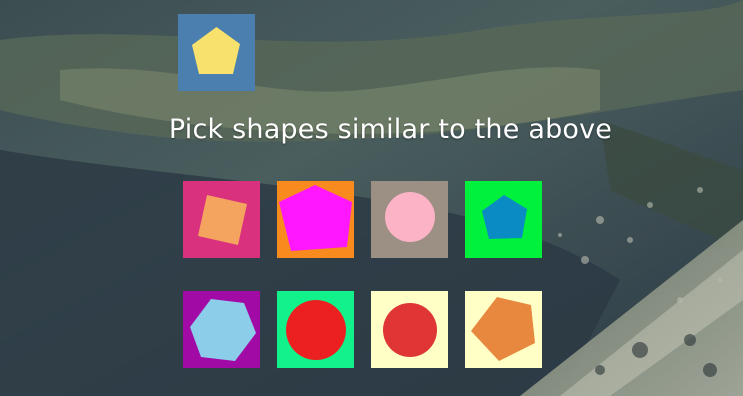 This screenshot has width=743, height=396. Describe the element at coordinates (216, 52) in the screenshot. I see `reference-shape-tile` at that location.